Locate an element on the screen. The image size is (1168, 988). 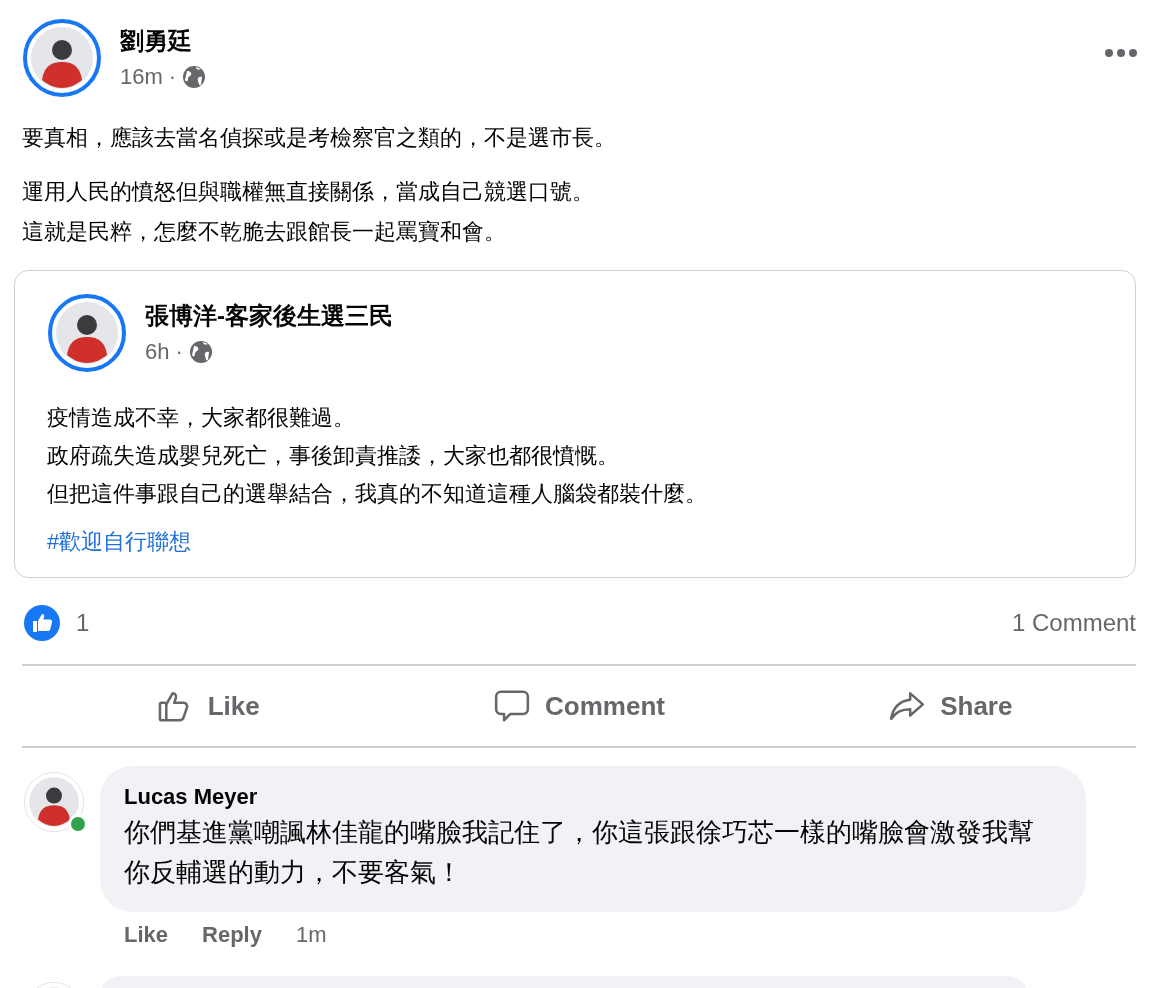
commenter-name: Lucas Meyer is located at coordinates (588, 797).